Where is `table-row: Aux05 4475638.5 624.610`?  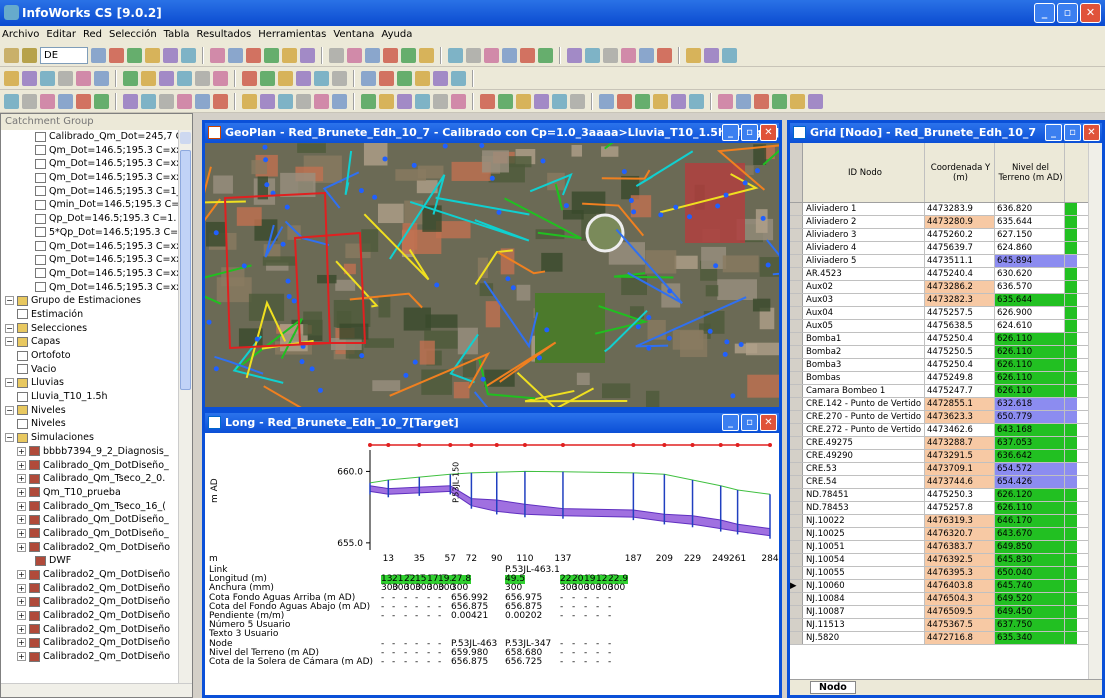 table-row: Aux05 4475638.5 624.610 is located at coordinates (946, 326).